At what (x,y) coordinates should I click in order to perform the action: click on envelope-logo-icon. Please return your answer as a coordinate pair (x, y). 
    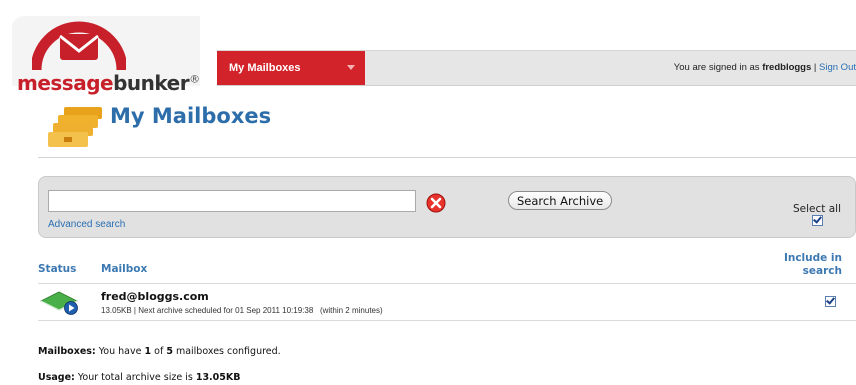
    Looking at the image, I should click on (79, 46).